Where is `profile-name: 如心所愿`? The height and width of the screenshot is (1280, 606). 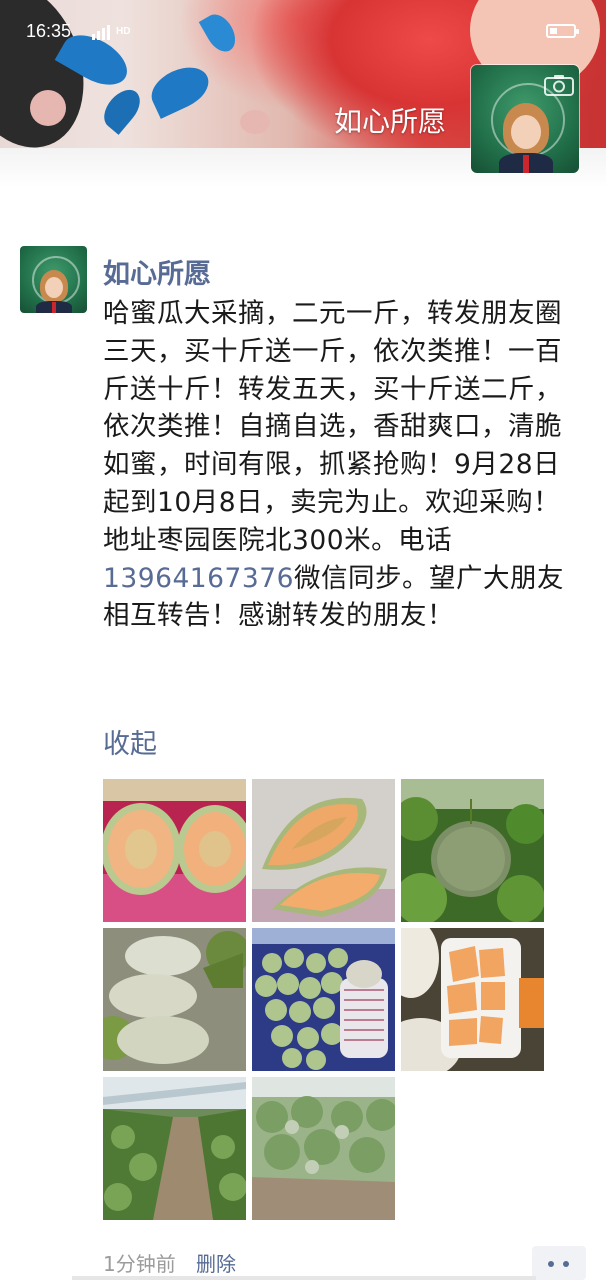
profile-name: 如心所愿 is located at coordinates (390, 121).